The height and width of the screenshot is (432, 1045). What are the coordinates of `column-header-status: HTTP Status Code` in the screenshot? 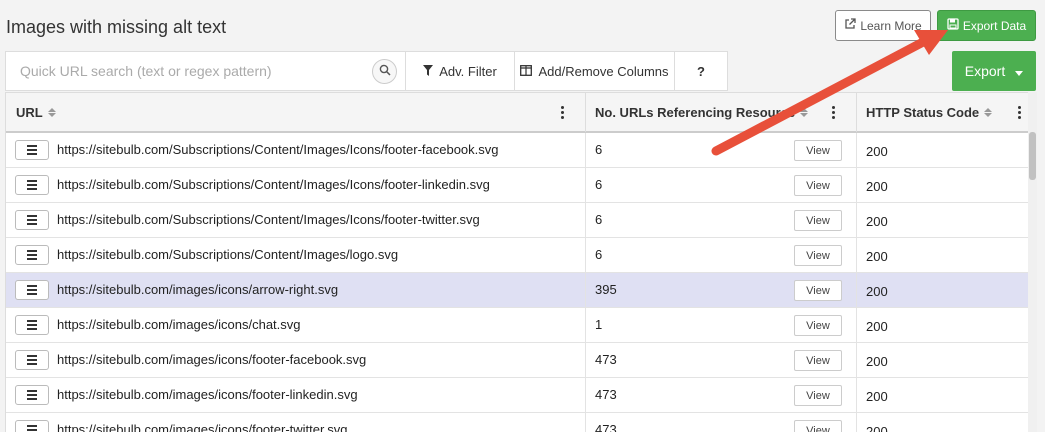 It's located at (942, 112).